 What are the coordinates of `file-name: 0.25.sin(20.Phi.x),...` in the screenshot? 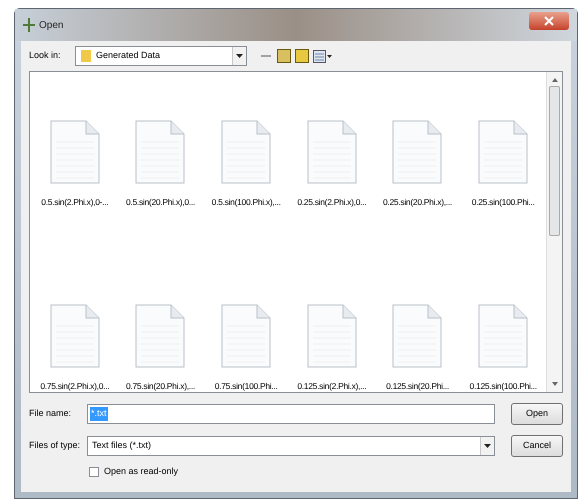 It's located at (417, 202).